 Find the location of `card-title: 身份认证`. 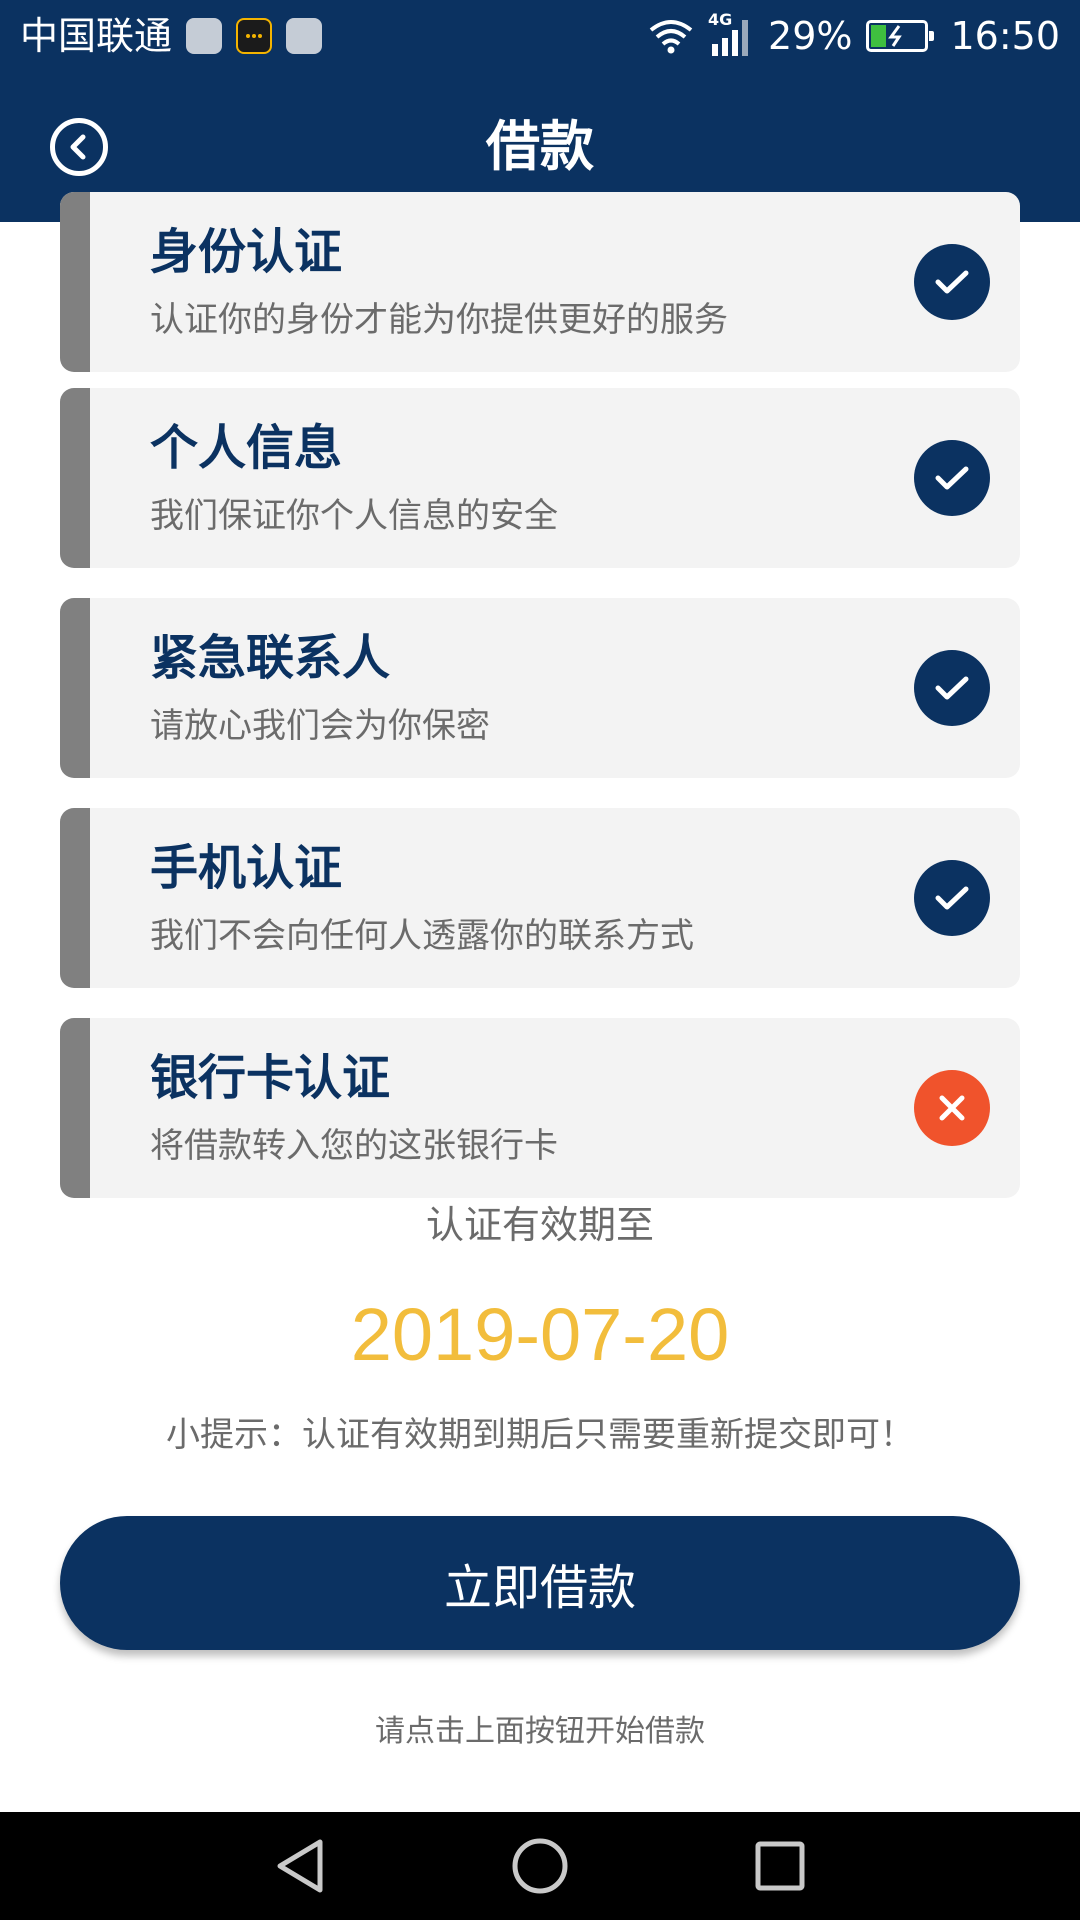

card-title: 身份认证 is located at coordinates (246, 252).